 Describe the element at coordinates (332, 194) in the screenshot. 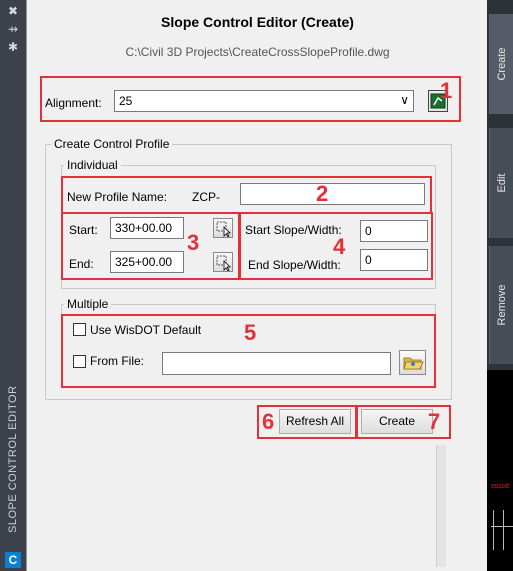

I see `new-profile-name-input` at that location.